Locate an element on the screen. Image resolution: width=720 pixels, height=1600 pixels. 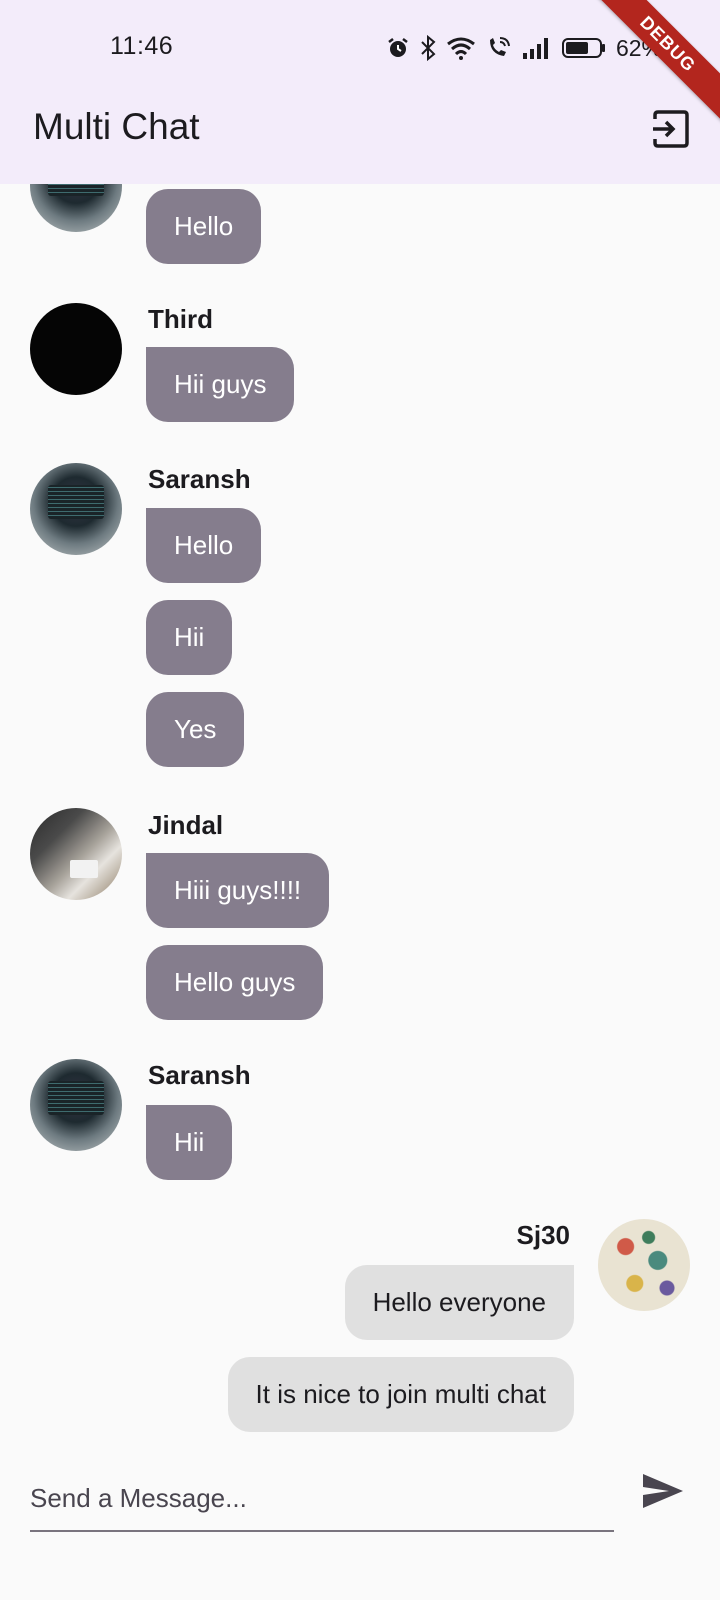
bluetooth-icon is located at coordinates (428, 48).